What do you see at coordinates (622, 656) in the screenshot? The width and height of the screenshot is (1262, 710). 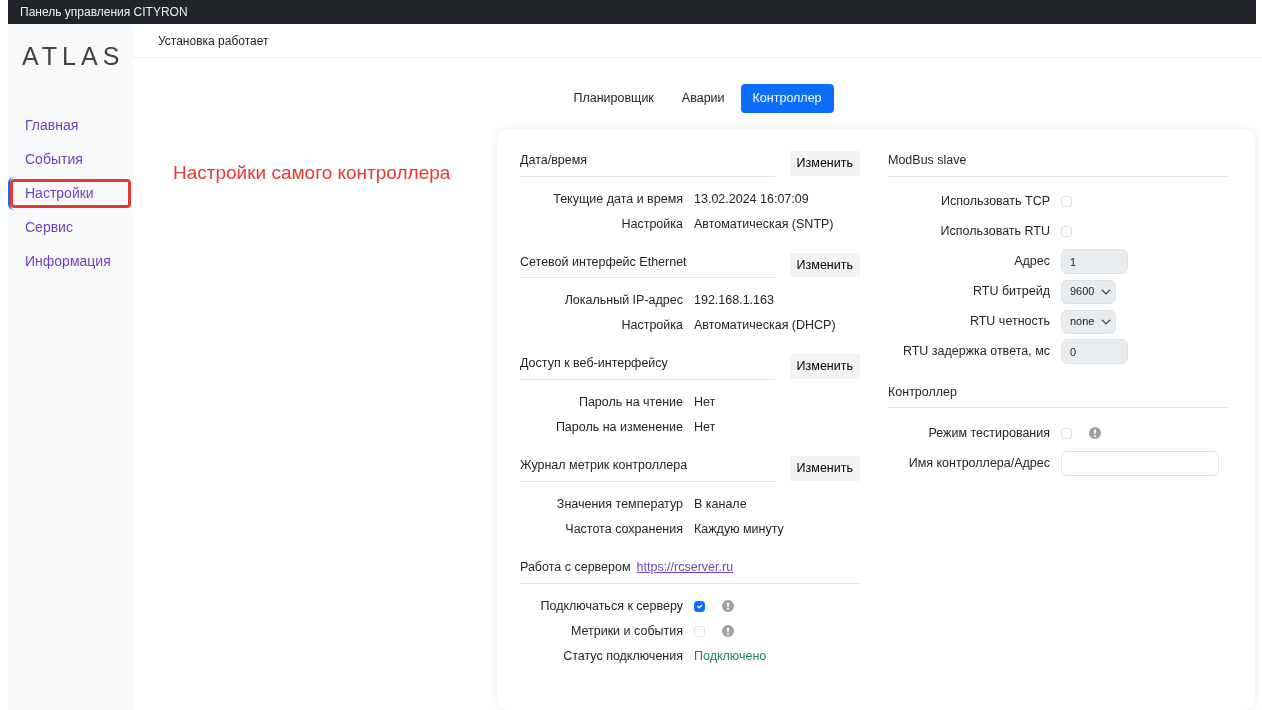 I see `field-label: Статус подключения` at bounding box center [622, 656].